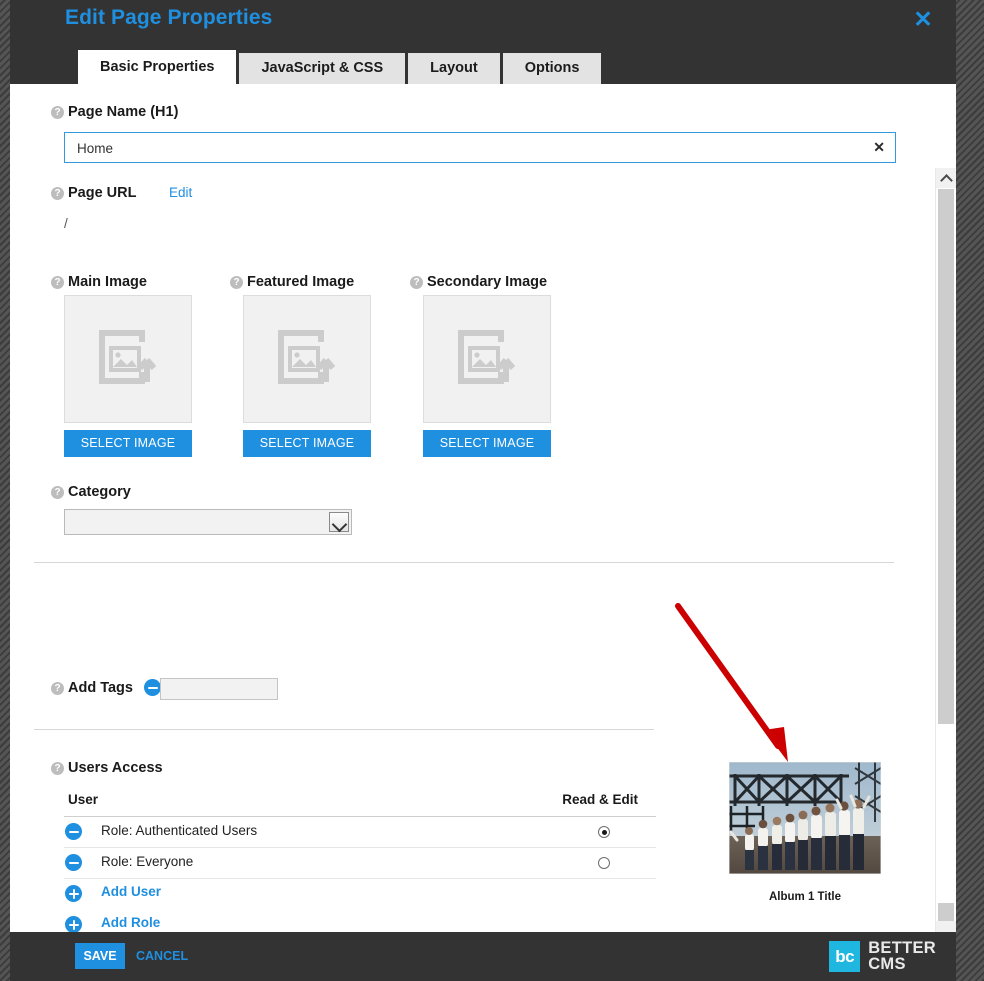 The image size is (984, 981). Describe the element at coordinates (83, 799) in the screenshot. I see `column-user: User` at that location.